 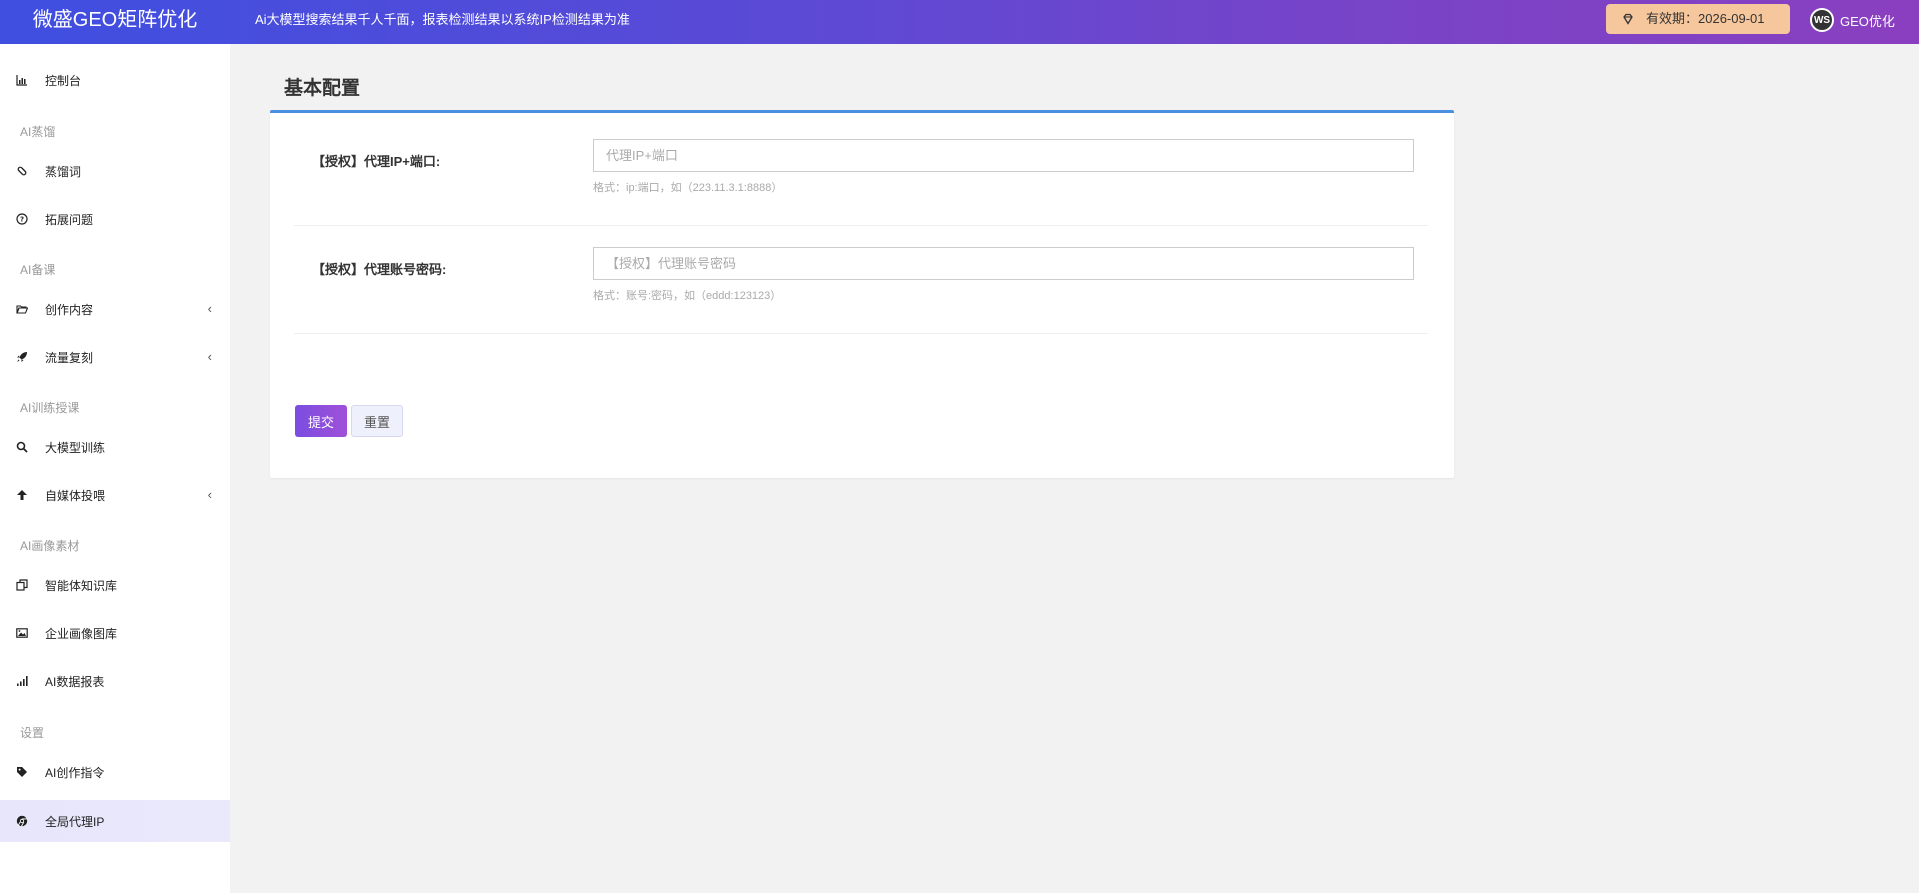 I want to click on sidebar-item-label: 控制台, so click(x=63, y=80).